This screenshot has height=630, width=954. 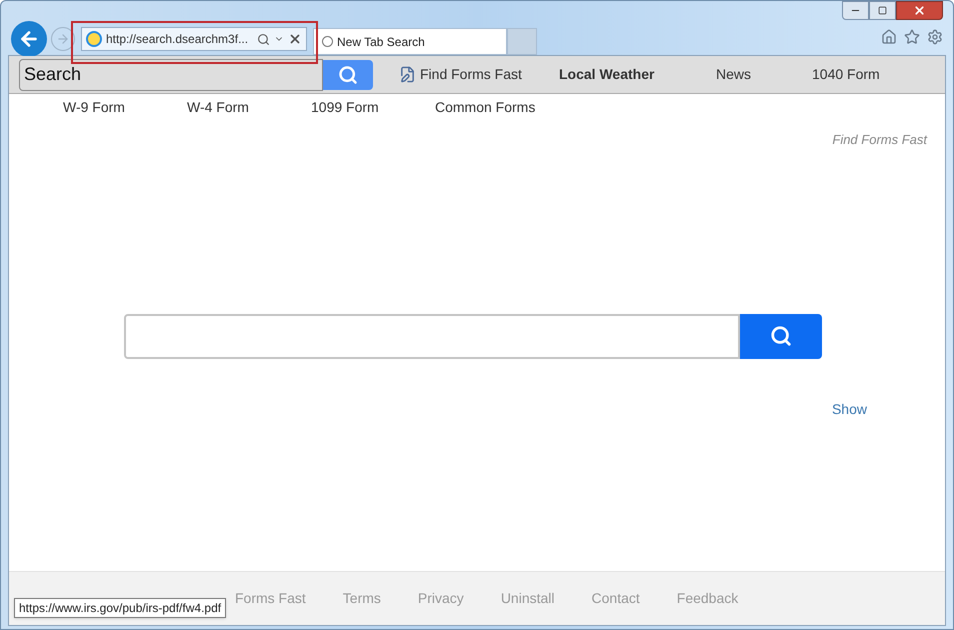 I want to click on toolbar-search-field: Search, so click(x=171, y=74).